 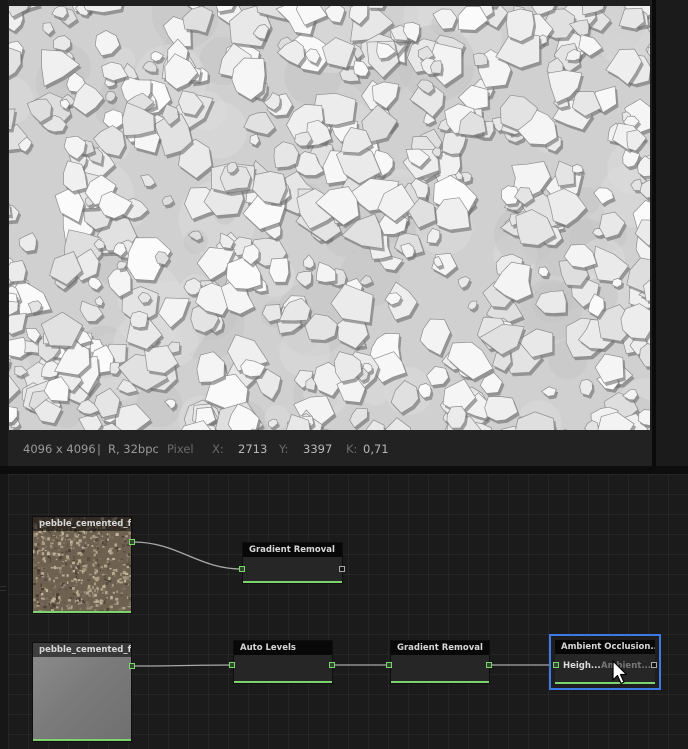 I want to click on source-color-node: pebble_cemented_flo, so click(x=82, y=565).